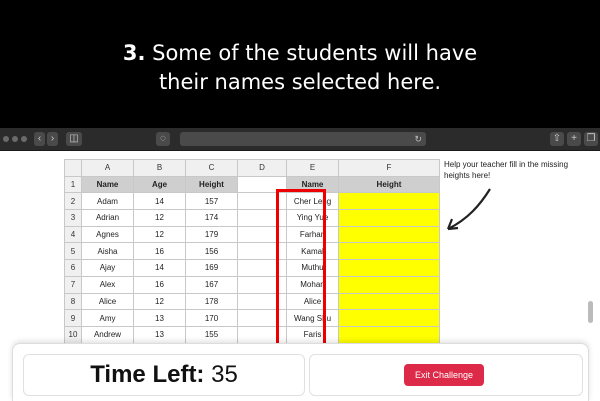 Image resolution: width=600 pixels, height=401 pixels. Describe the element at coordinates (211, 334) in the screenshot. I see `height-cell: 155` at that location.